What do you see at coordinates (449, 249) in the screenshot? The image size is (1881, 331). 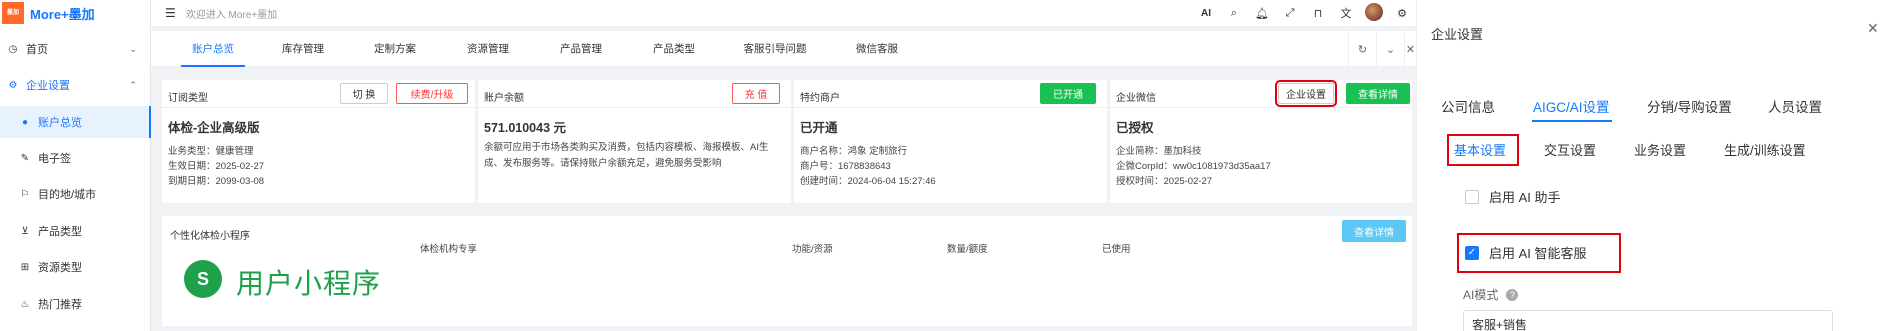 I see `column-header: 体检机构专享` at bounding box center [449, 249].